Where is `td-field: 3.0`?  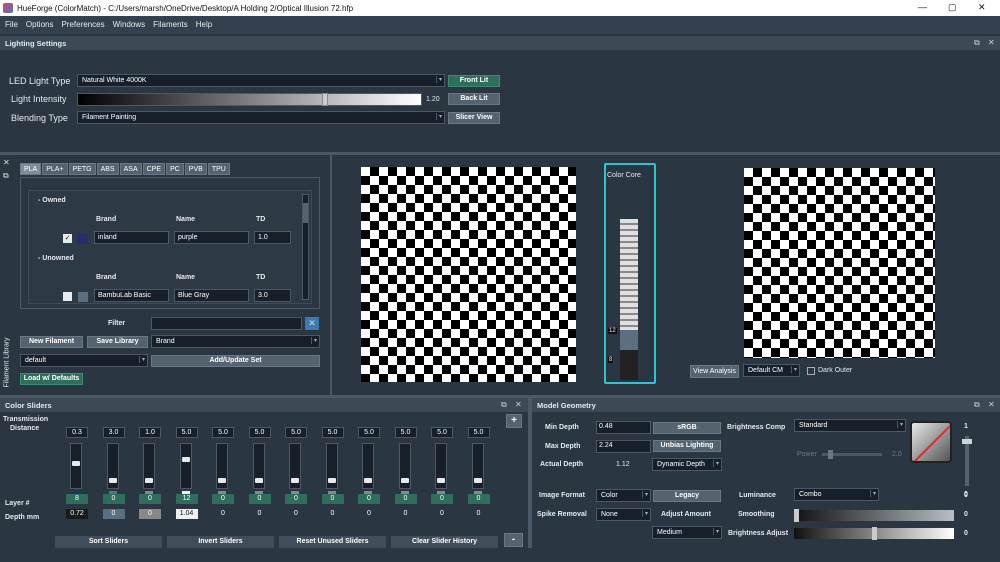
td-field: 3.0 is located at coordinates (272, 295).